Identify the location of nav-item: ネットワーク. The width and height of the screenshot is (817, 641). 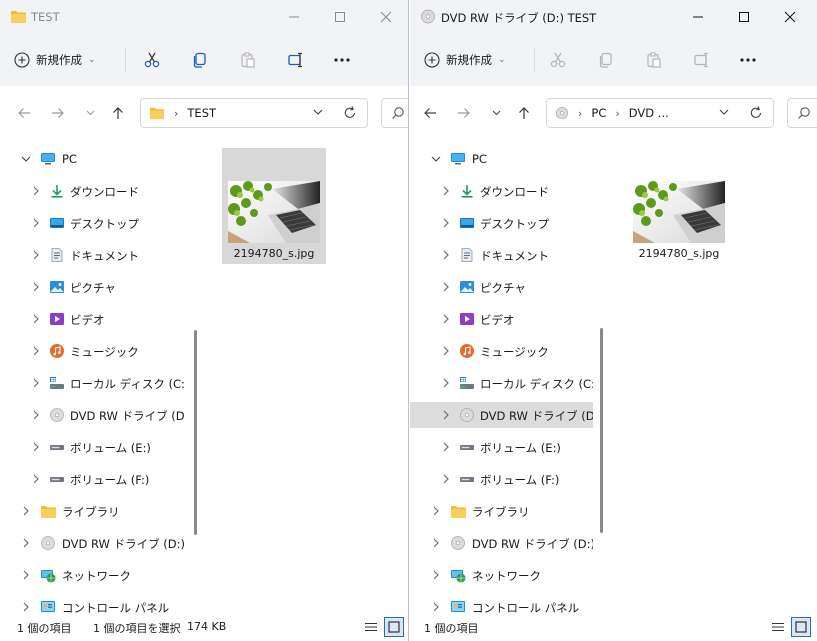
(501, 575).